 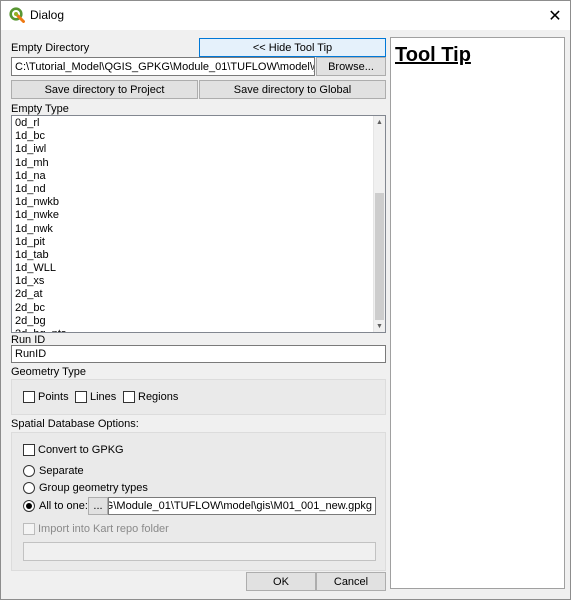 What do you see at coordinates (129, 397) in the screenshot?
I see `regions-checkbox` at bounding box center [129, 397].